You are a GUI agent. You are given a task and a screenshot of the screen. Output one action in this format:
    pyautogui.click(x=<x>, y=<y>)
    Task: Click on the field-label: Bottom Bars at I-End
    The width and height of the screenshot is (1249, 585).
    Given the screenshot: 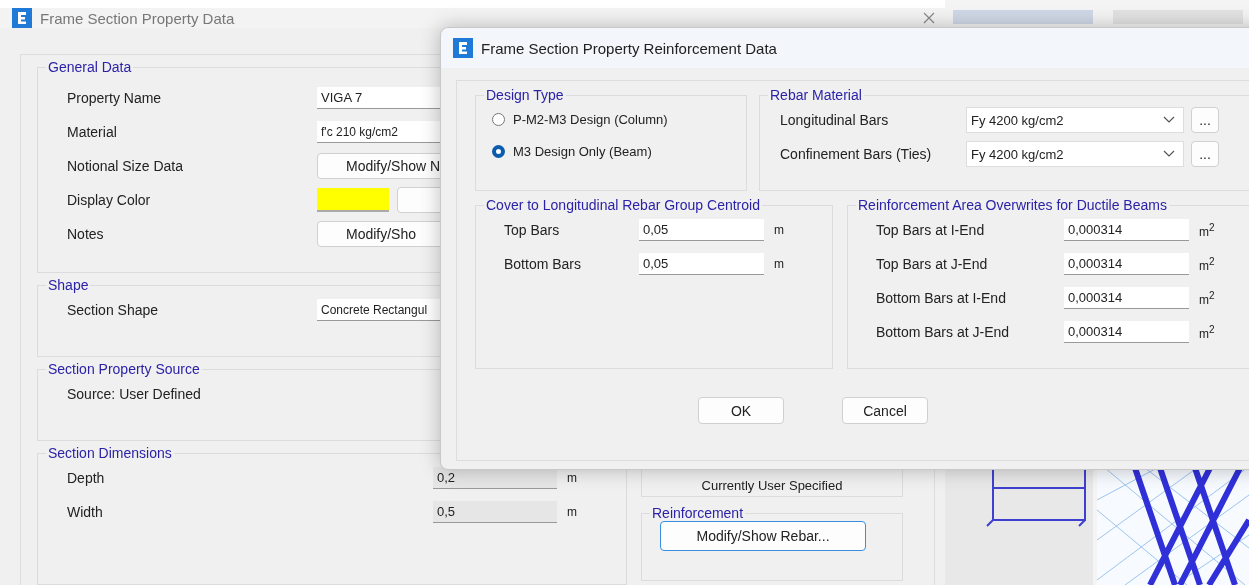 What is the action you would take?
    pyautogui.click(x=941, y=298)
    